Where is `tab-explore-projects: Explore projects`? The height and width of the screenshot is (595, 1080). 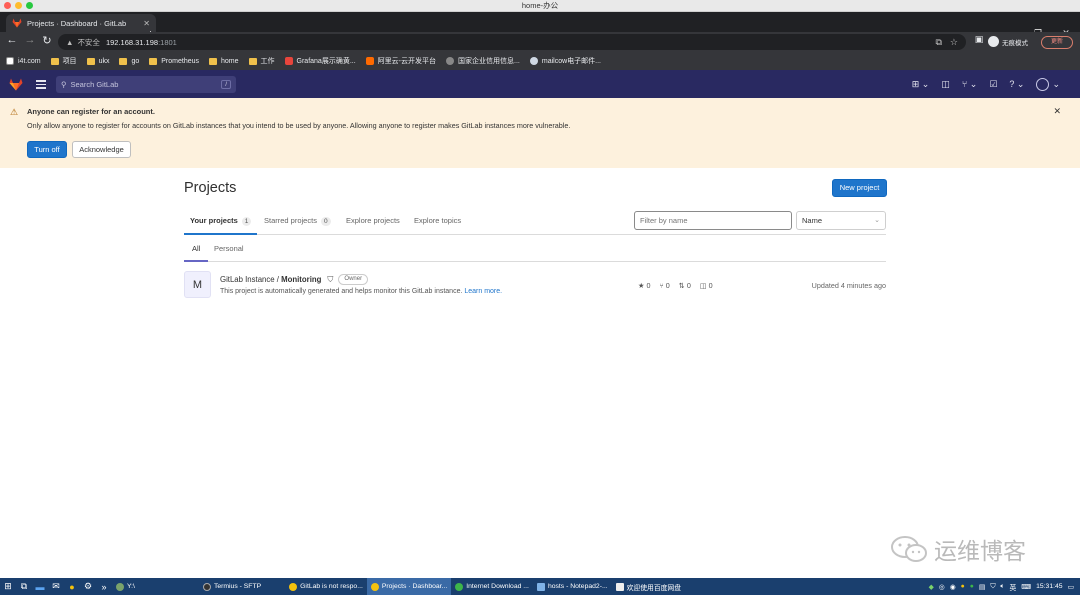
tab-explore-projects: Explore projects is located at coordinates (373, 221).